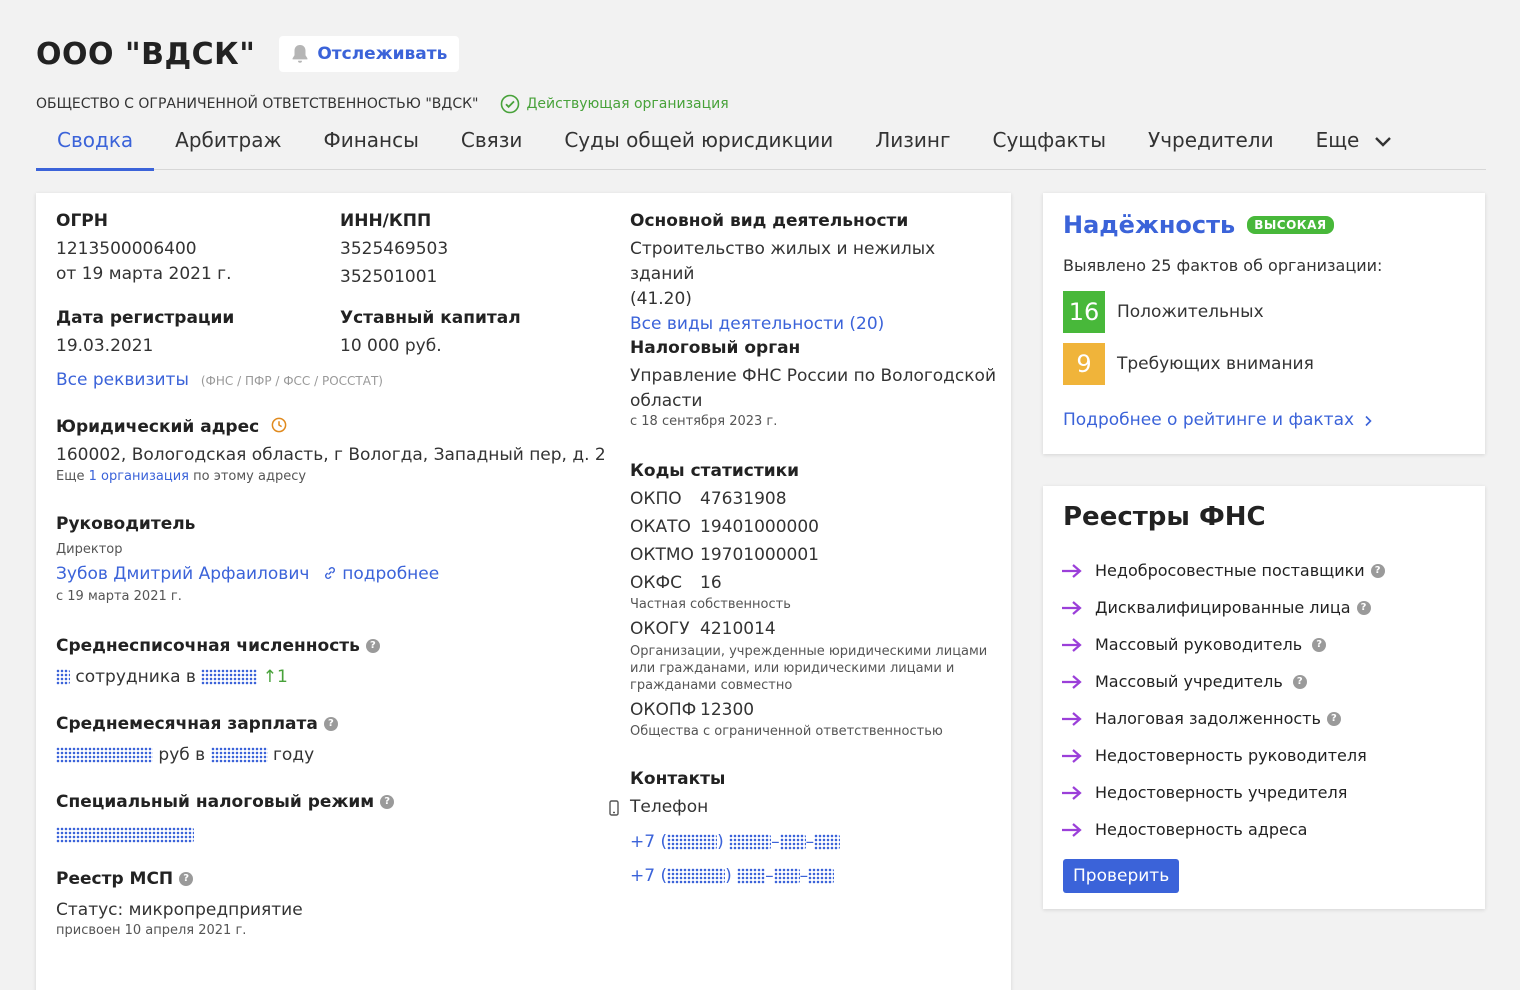 The height and width of the screenshot is (990, 1520). I want to click on tax-regime-block: Специальный налоговый режим?, so click(336, 817).